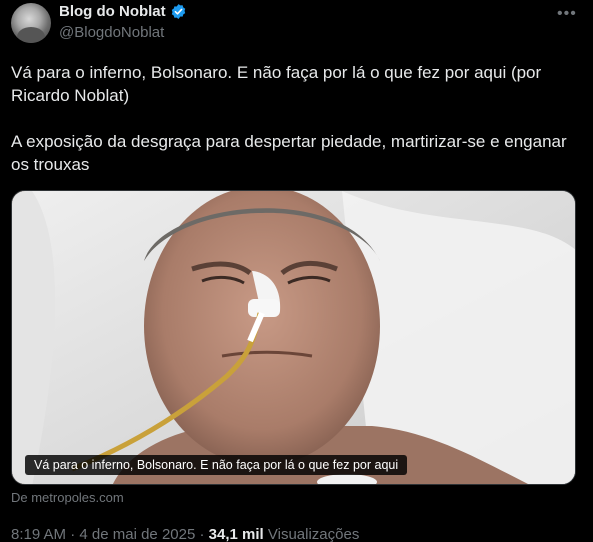  I want to click on views-count: 34,1 mil, so click(236, 534).